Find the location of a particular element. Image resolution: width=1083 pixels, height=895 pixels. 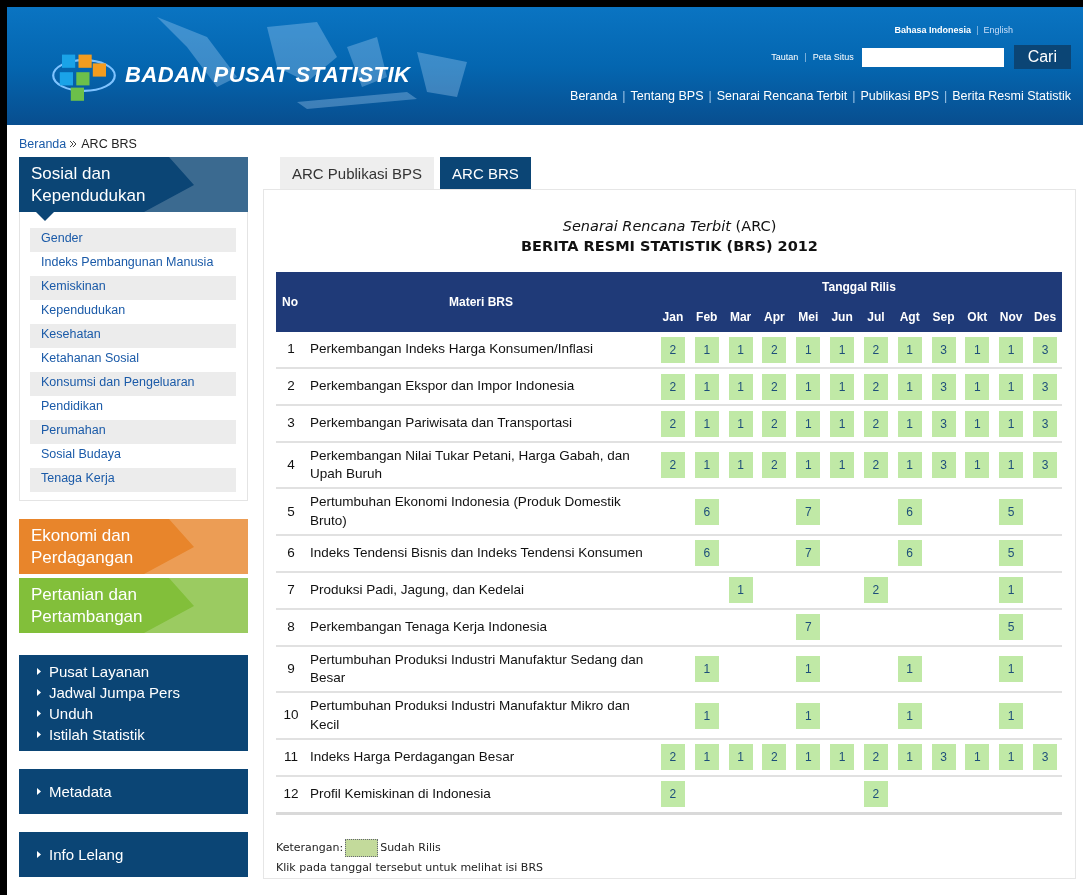

category-link: Gender is located at coordinates (133, 240).